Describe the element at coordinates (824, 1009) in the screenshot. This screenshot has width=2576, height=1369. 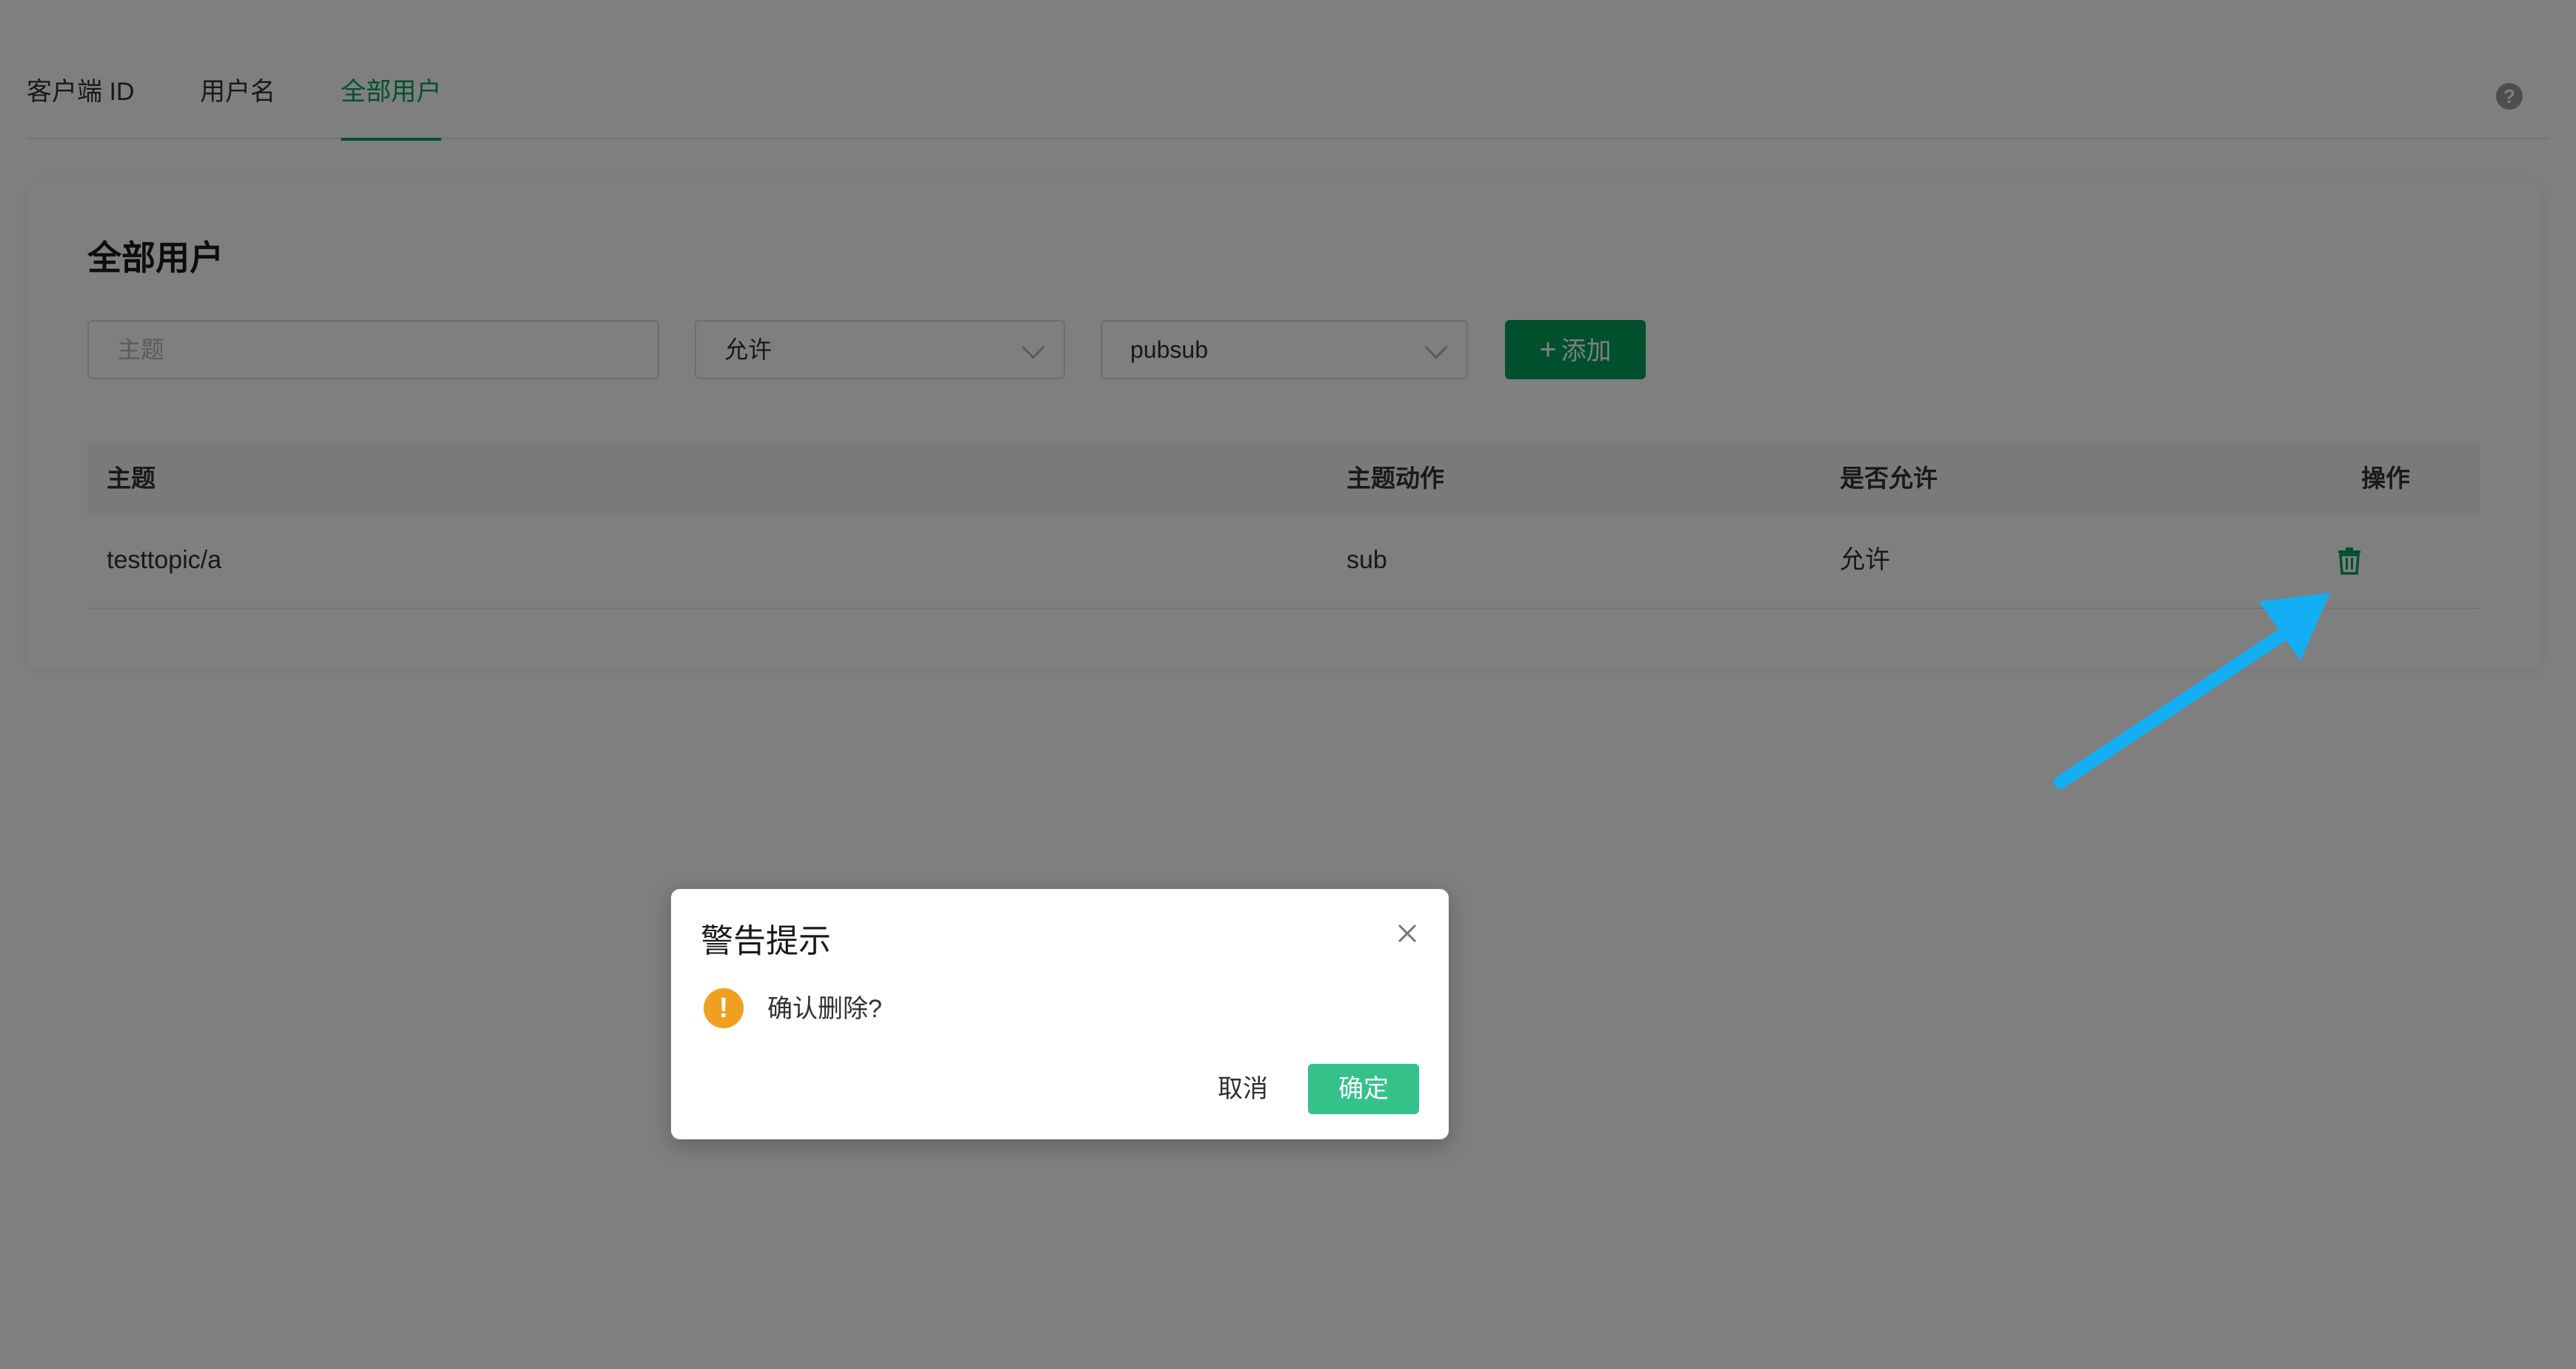
I see `dialog-message: 确认删除?` at that location.